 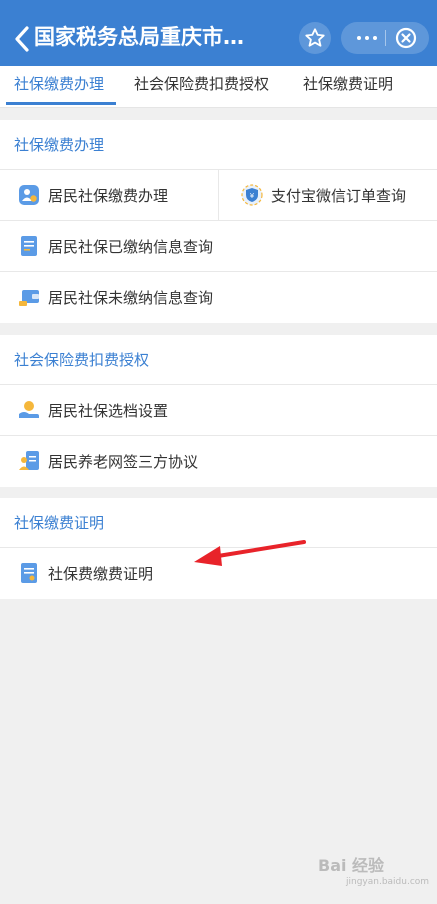 I want to click on back-arrow-icon, so click(x=22, y=39).